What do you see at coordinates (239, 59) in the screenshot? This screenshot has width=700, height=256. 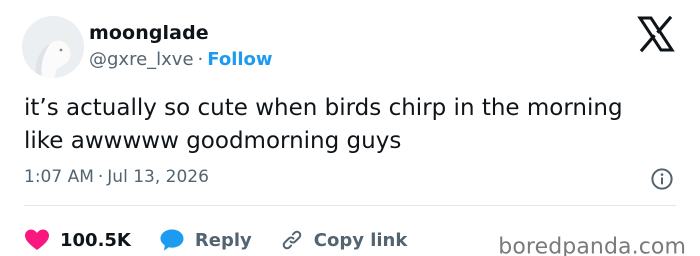 I see `follow-button: Follow` at bounding box center [239, 59].